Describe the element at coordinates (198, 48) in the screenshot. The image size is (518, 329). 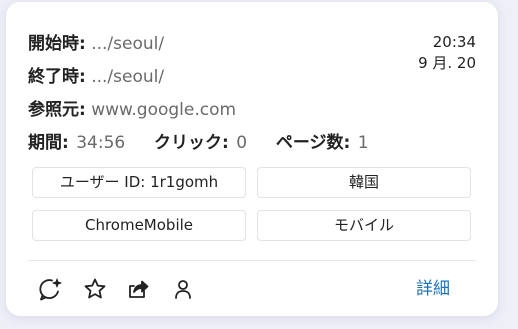
I see `start-row: 開始時: .../seoul/` at that location.